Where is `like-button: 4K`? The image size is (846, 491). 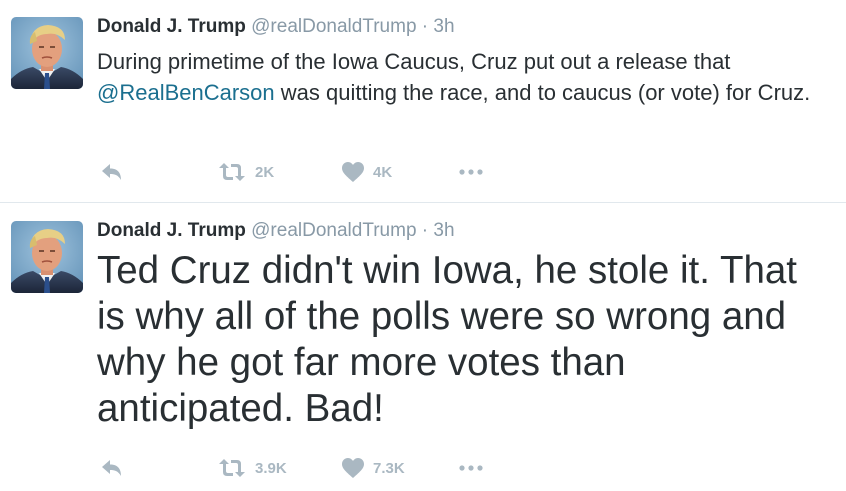 like-button: 4K is located at coordinates (367, 172).